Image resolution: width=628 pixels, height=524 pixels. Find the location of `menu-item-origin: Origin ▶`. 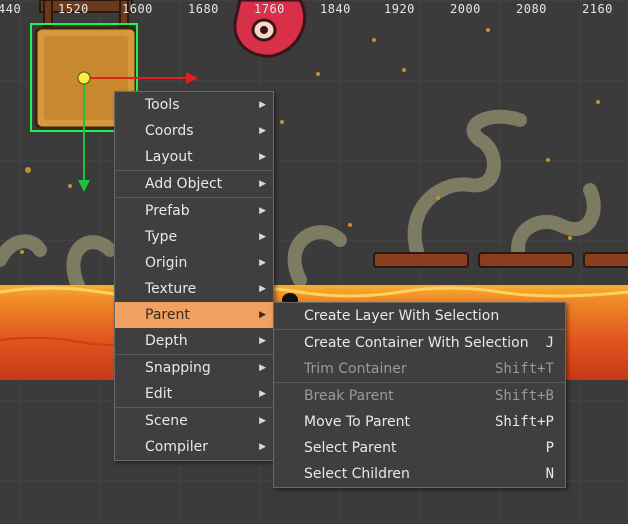

menu-item-origin: Origin ▶ is located at coordinates (194, 263).